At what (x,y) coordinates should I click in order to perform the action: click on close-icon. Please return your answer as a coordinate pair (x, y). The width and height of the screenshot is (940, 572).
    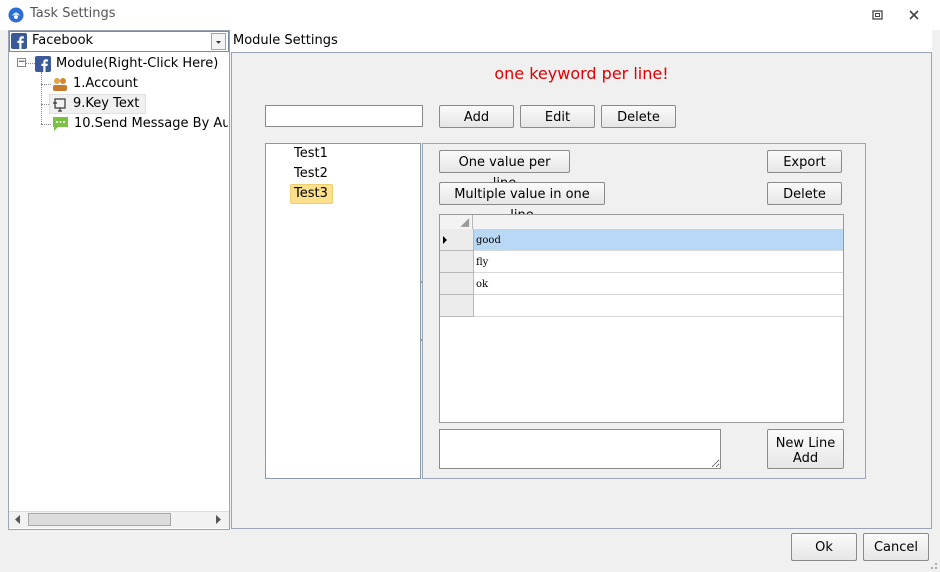
    Looking at the image, I should click on (914, 15).